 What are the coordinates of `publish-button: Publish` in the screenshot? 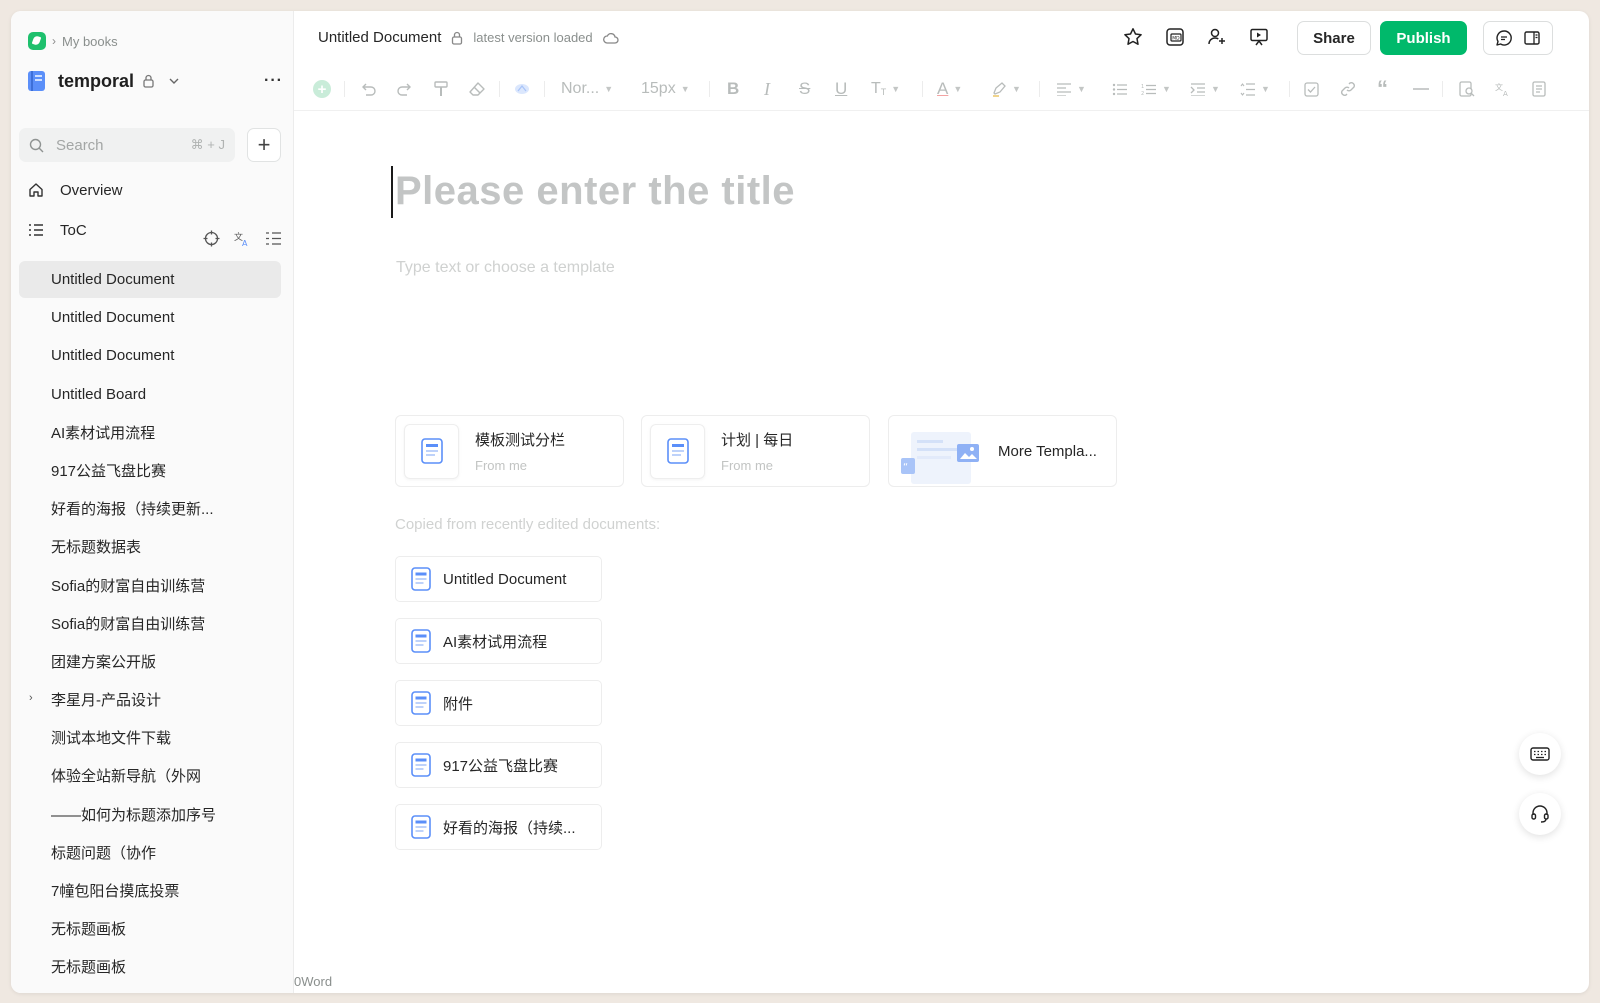 It's located at (1423, 38).